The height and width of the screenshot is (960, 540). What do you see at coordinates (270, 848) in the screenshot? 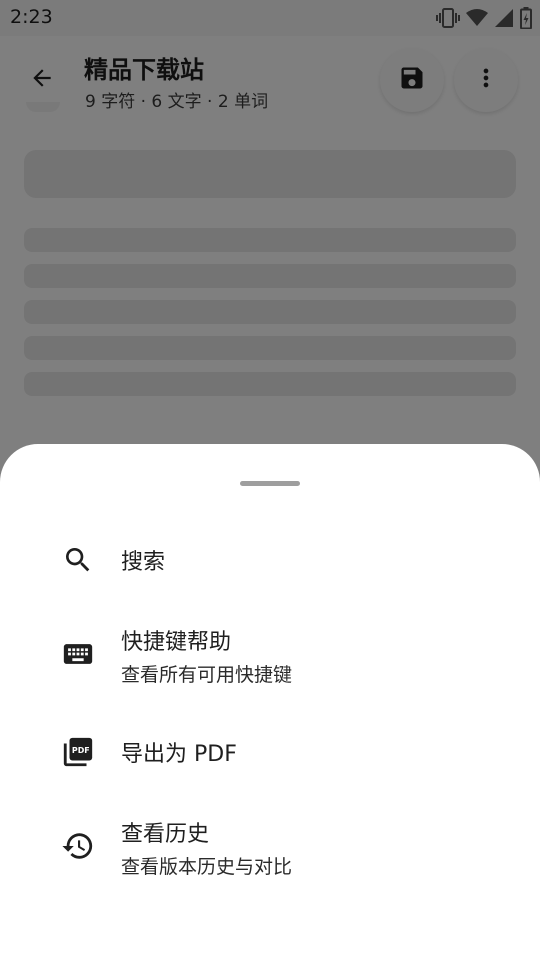
I see `menu-item-view-history: 查看历史 查看版本历史与对比` at bounding box center [270, 848].